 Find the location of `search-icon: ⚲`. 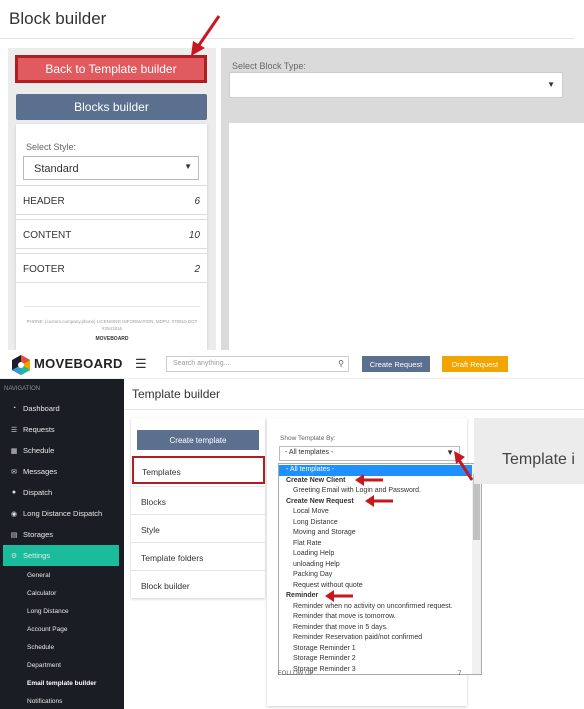

search-icon: ⚲ is located at coordinates (341, 363).